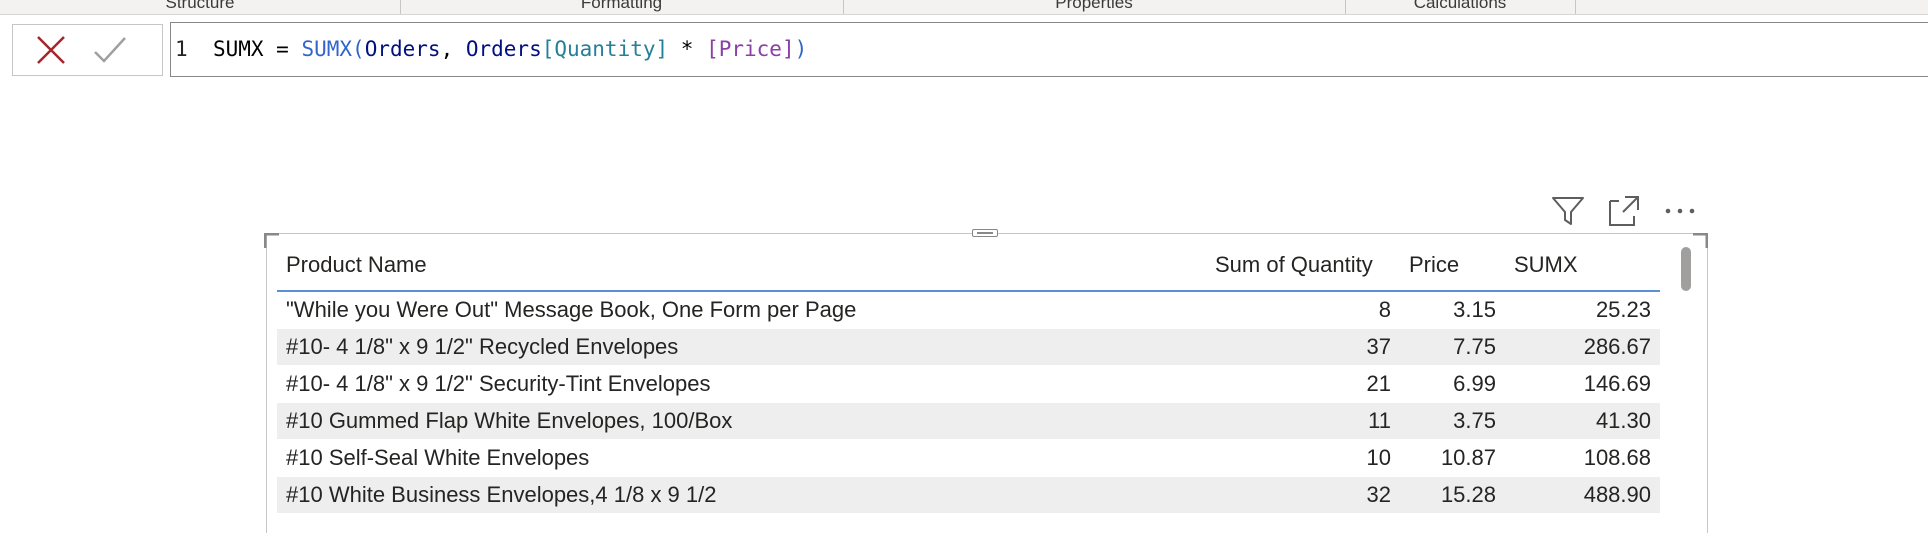 The image size is (1928, 533). I want to click on table-token: Orders, so click(402, 49).